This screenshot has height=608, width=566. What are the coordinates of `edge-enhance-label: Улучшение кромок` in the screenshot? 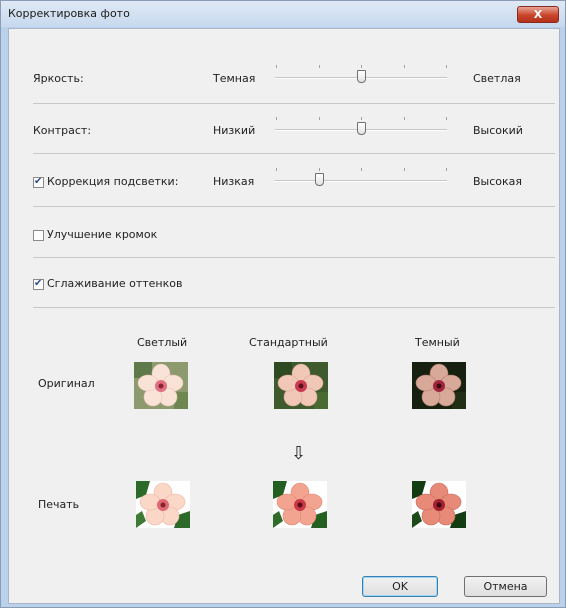 It's located at (102, 234).